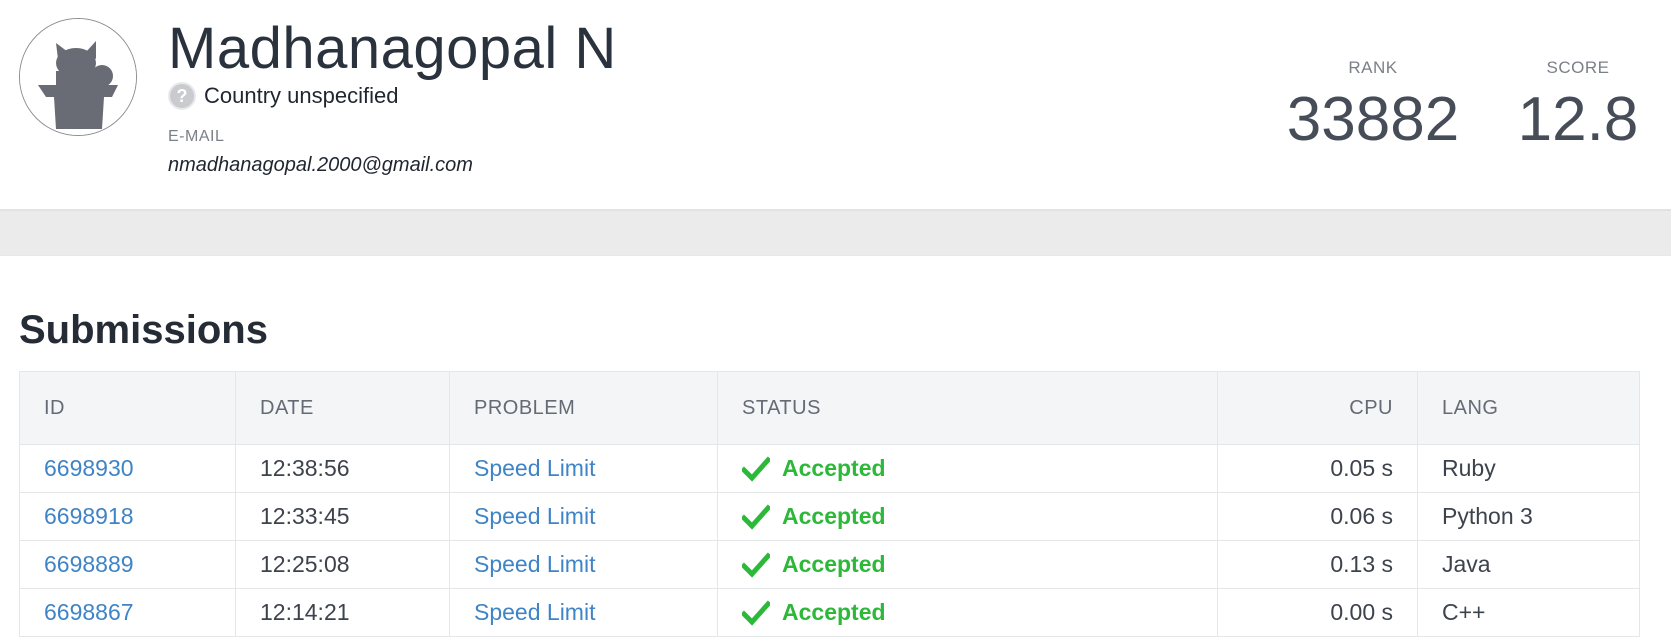  I want to click on section-divider-band, so click(835, 233).